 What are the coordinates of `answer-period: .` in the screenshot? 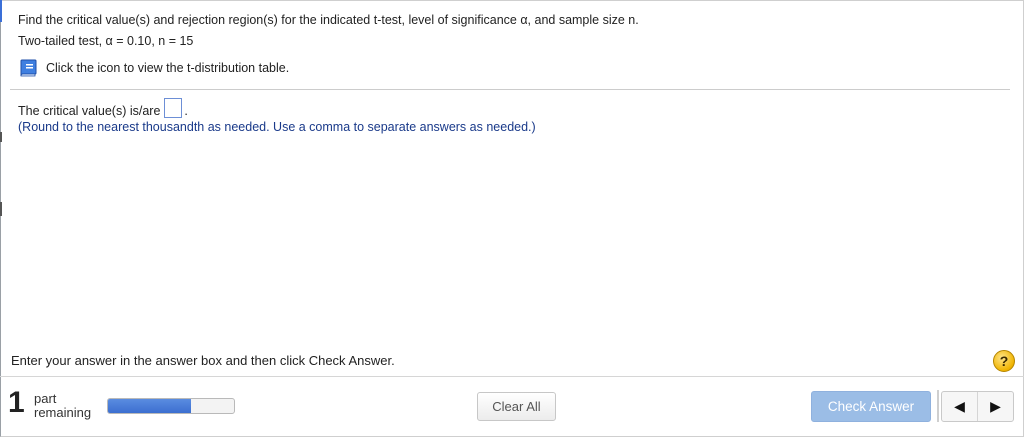 It's located at (186, 111).